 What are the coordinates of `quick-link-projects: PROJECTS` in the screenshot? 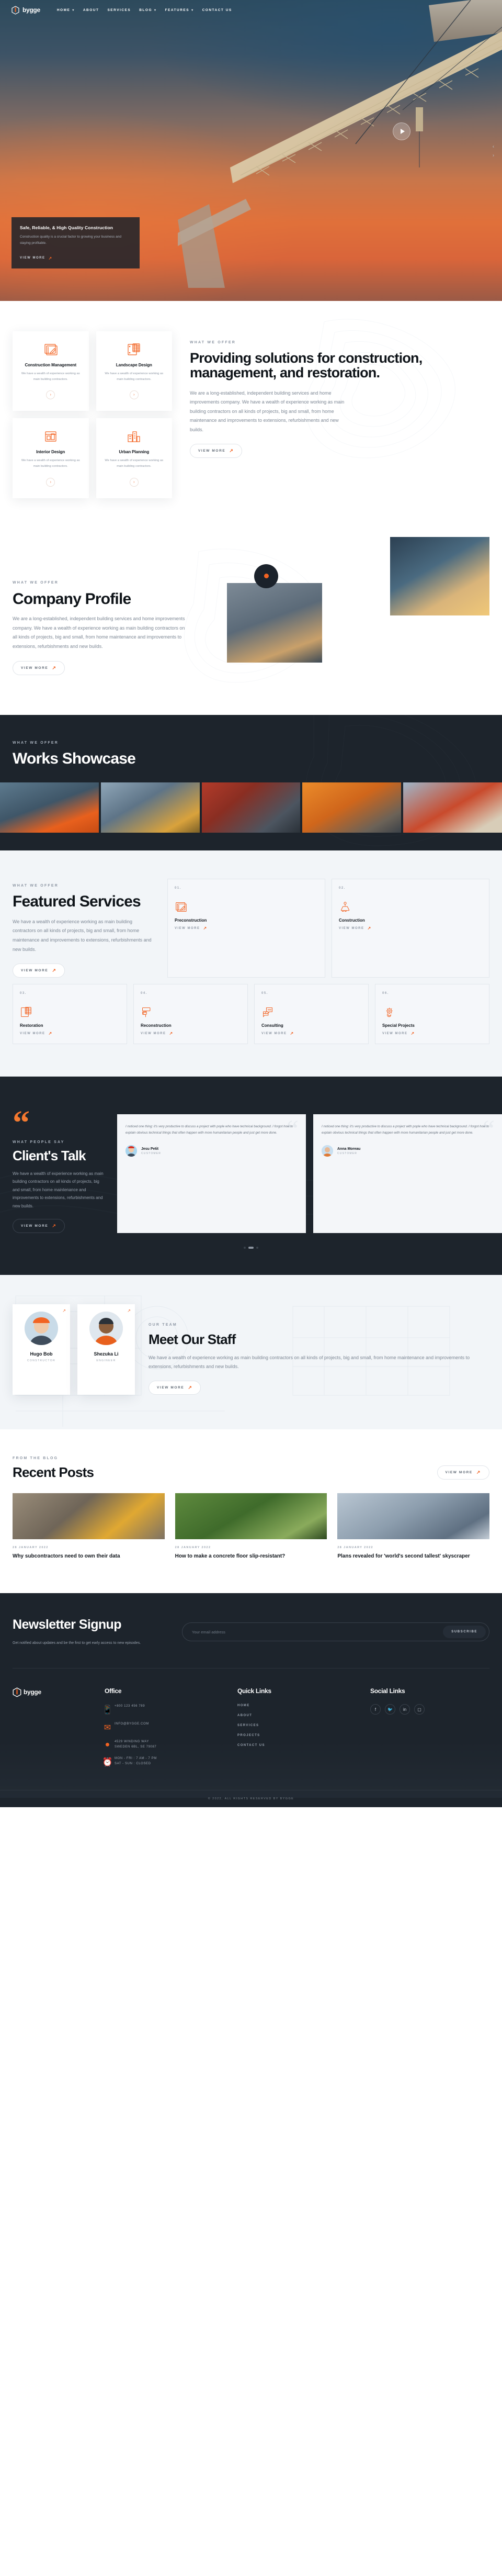 It's located at (297, 1735).